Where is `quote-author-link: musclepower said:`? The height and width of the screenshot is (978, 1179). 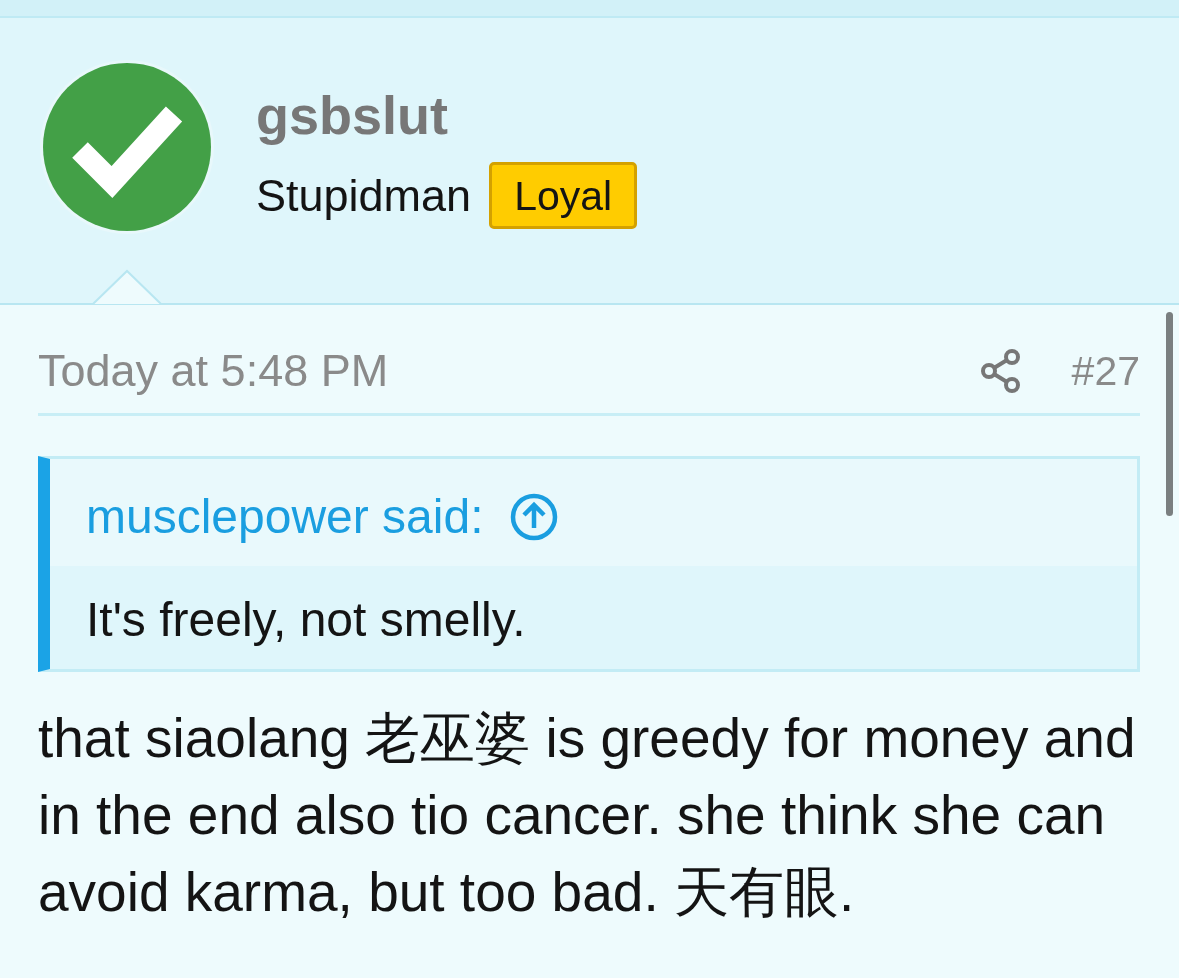
quote-author-link: musclepower said: is located at coordinates (285, 516).